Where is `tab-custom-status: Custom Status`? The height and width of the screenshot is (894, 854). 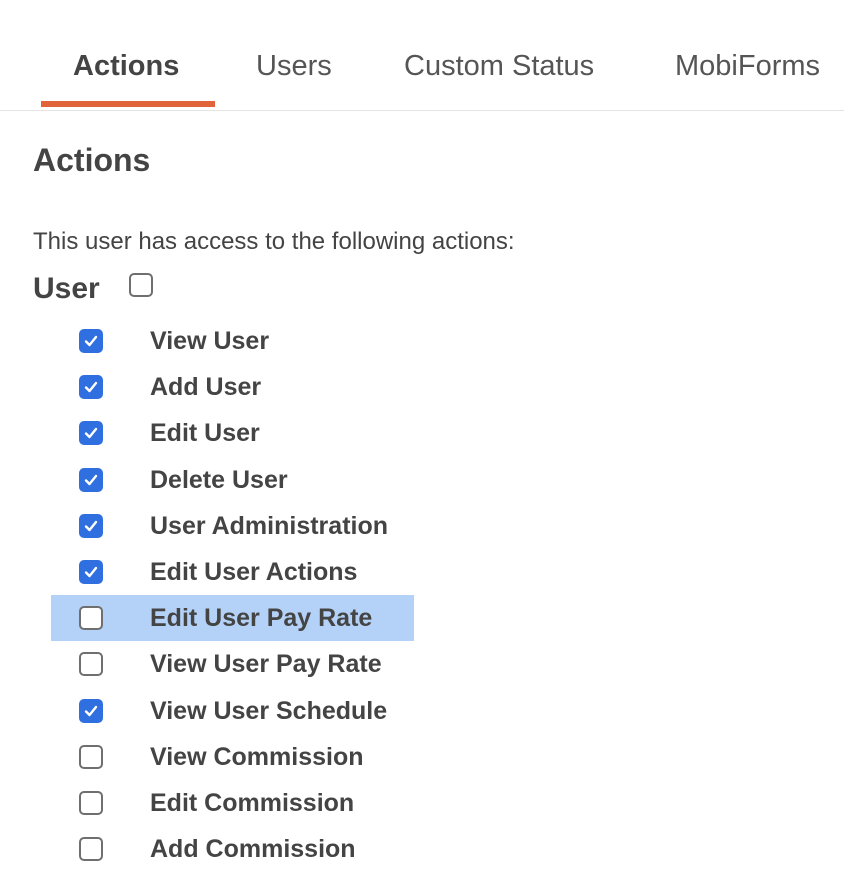
tab-custom-status: Custom Status is located at coordinates (499, 66).